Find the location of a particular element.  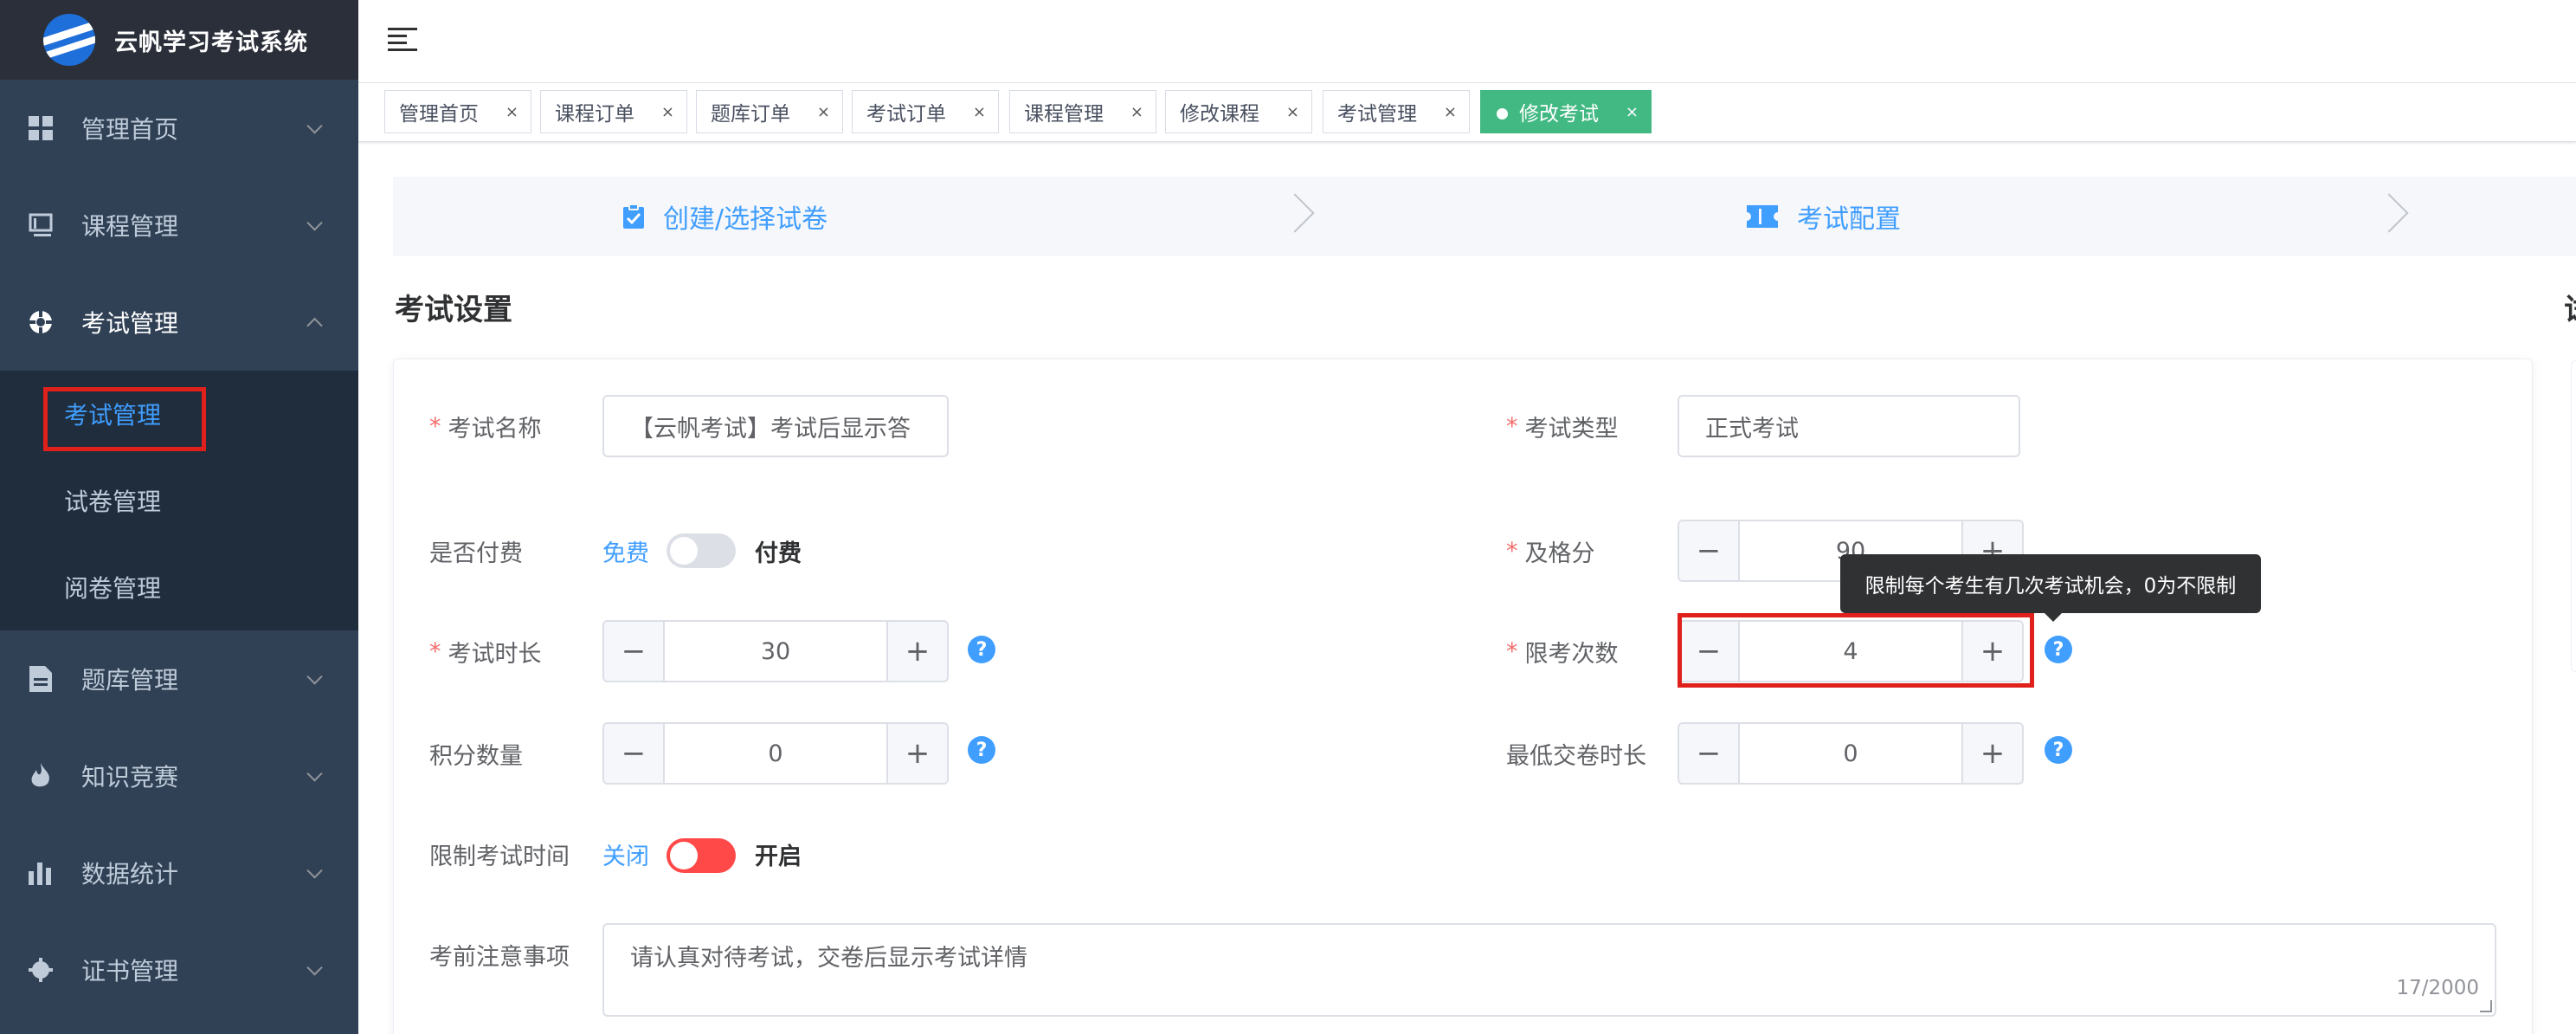

label-text: 考试时长 is located at coordinates (495, 654).